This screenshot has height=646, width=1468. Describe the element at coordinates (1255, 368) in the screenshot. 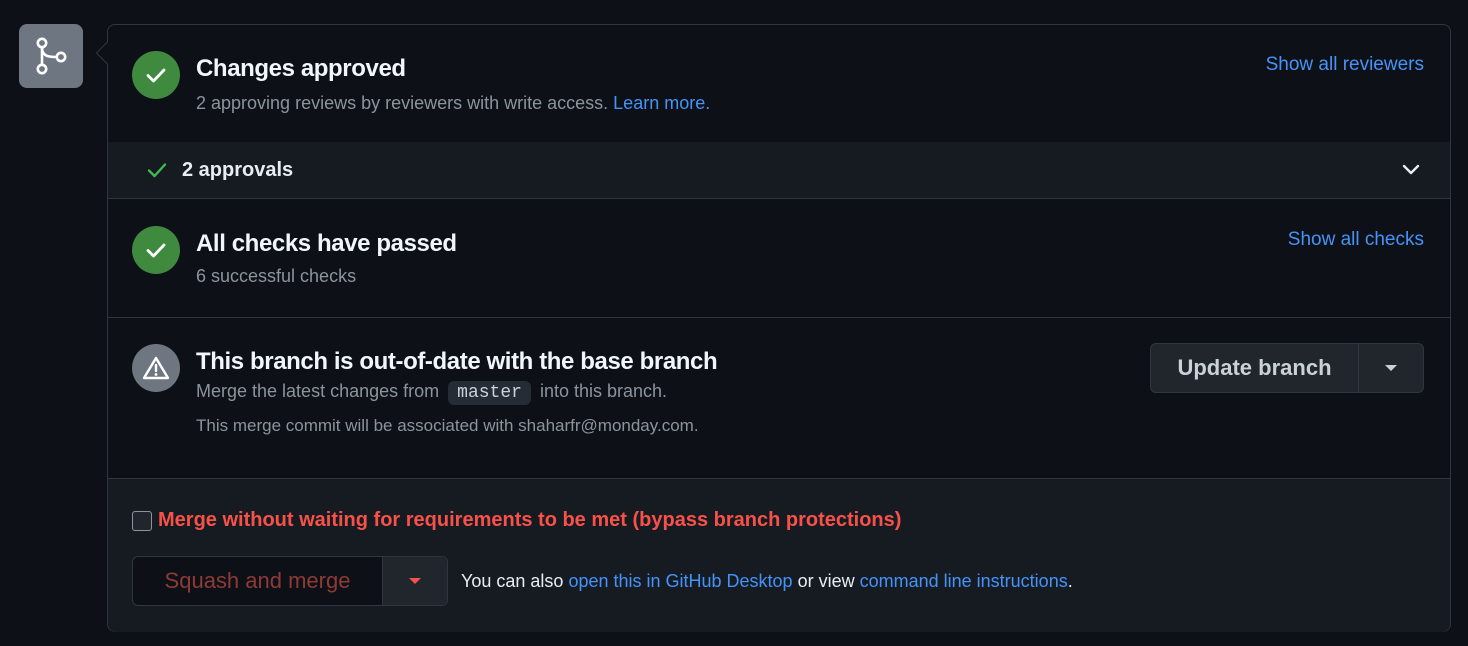

I see `update-branch-button: Update branch` at that location.